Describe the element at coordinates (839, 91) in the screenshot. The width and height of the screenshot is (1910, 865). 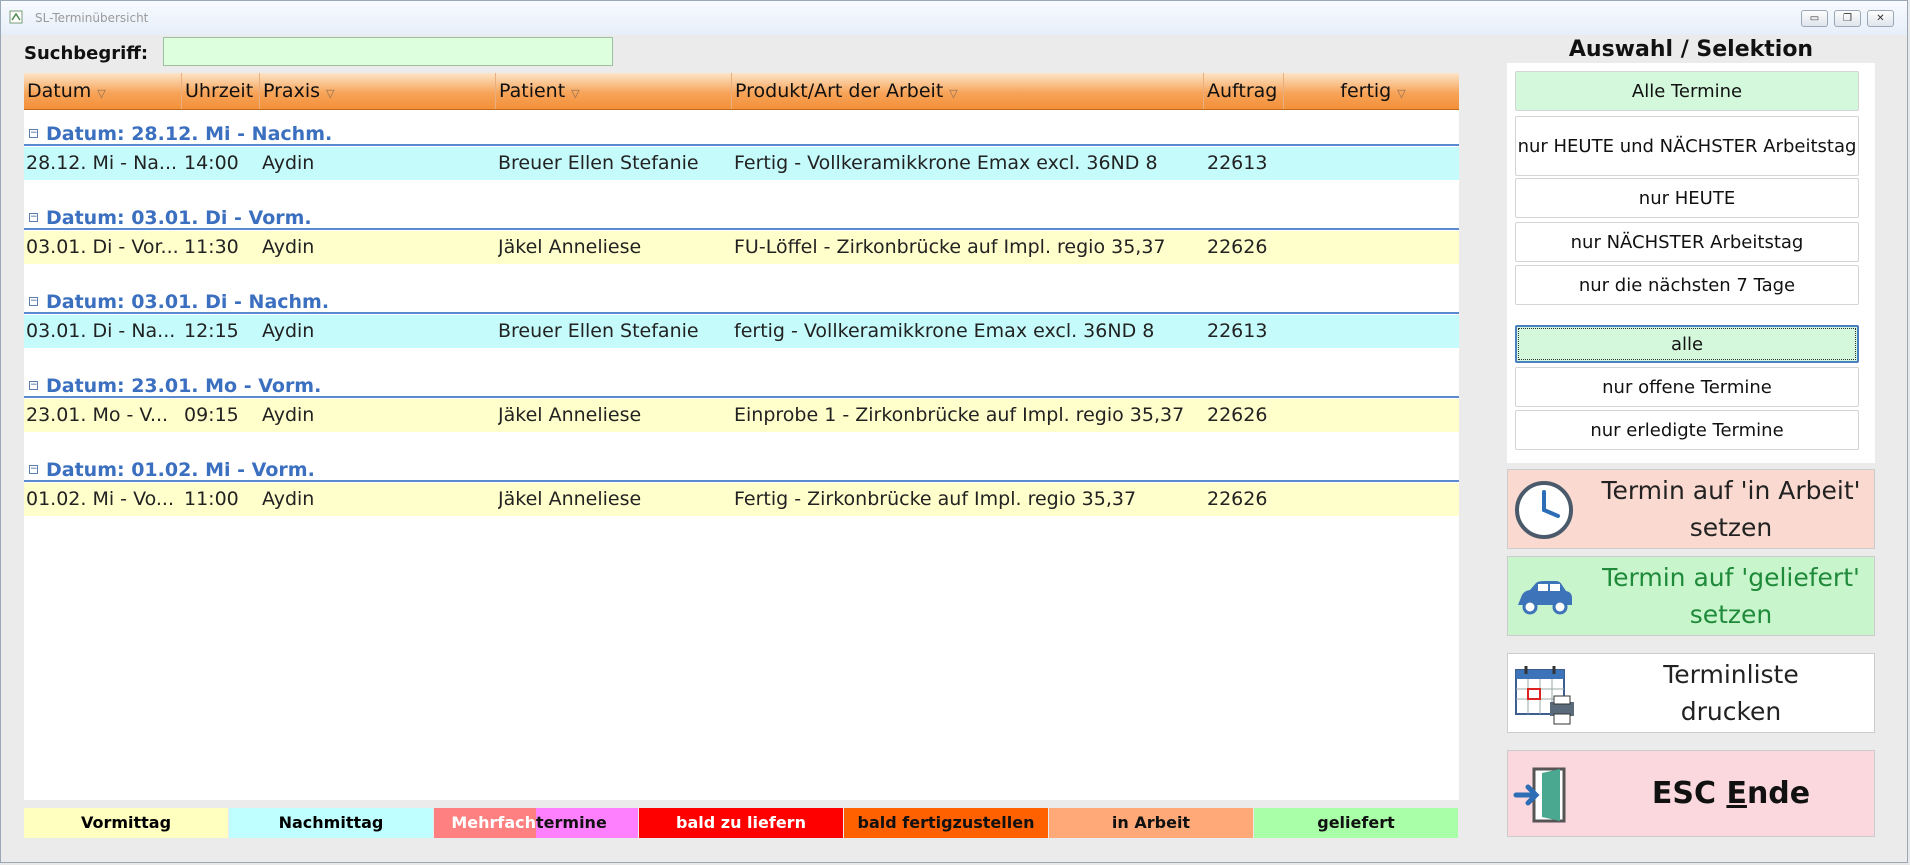
I see `column-label: Produkt/Art der Arbeit` at that location.